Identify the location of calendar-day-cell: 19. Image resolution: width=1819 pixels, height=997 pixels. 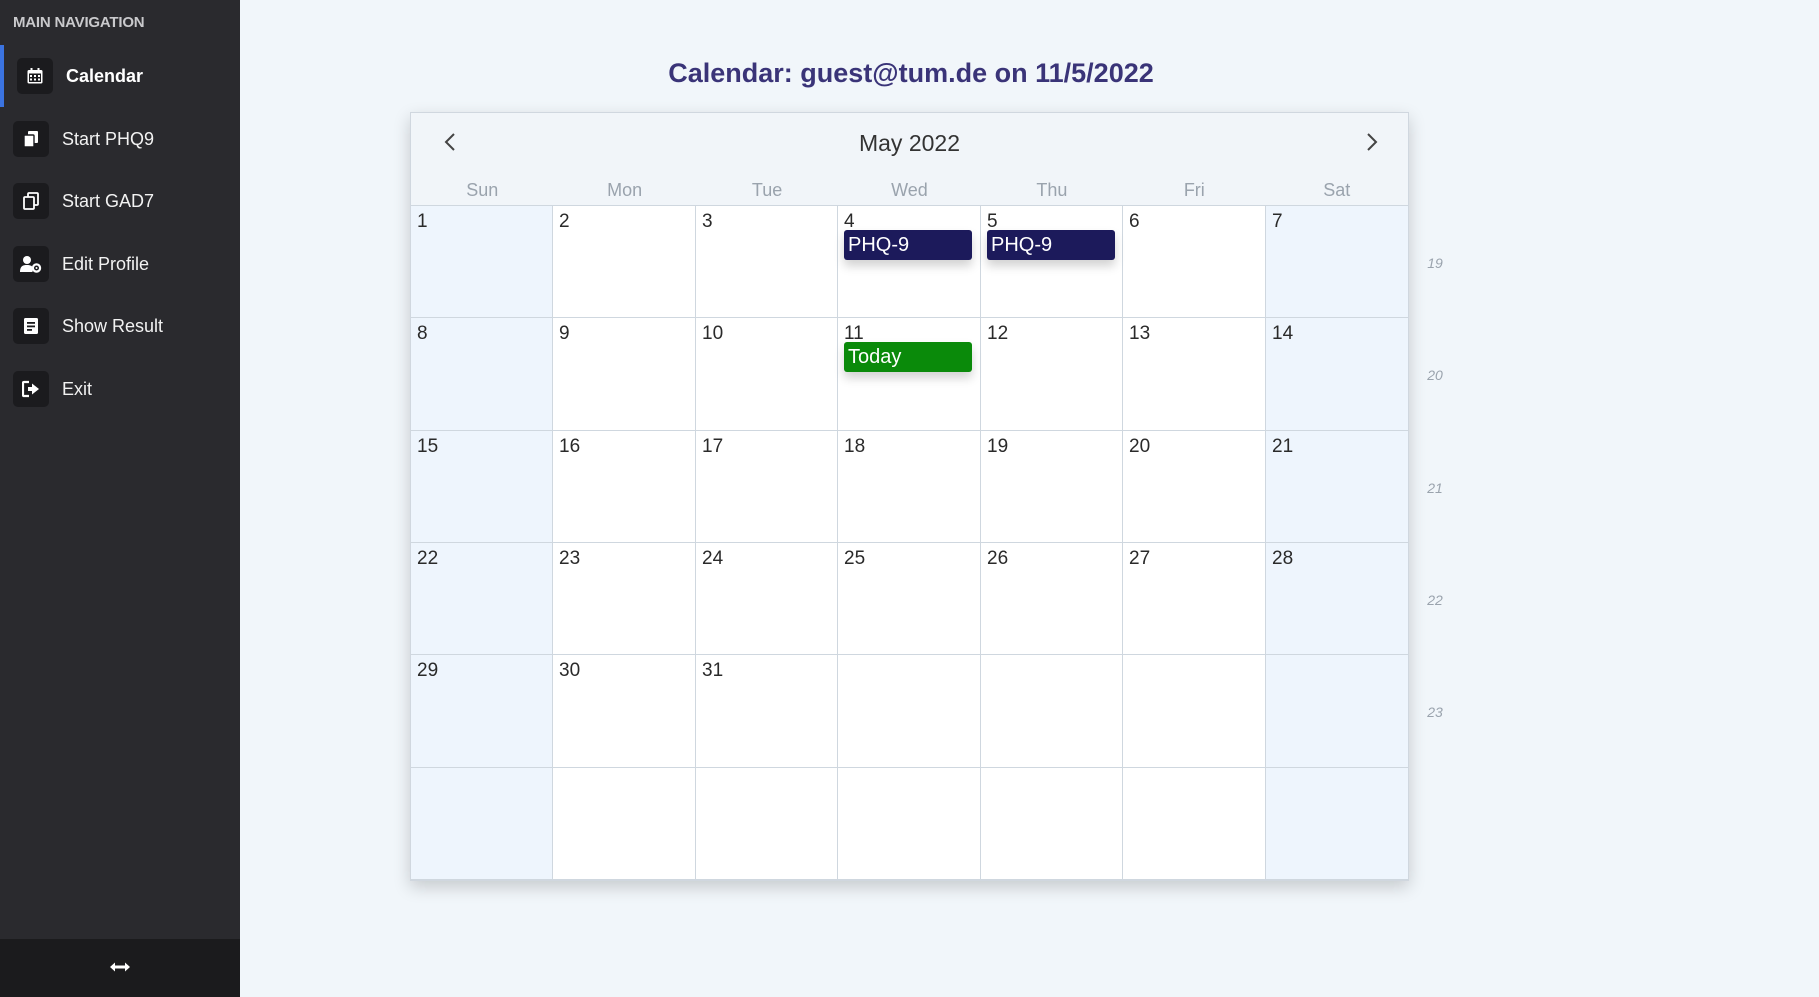
(1052, 487).